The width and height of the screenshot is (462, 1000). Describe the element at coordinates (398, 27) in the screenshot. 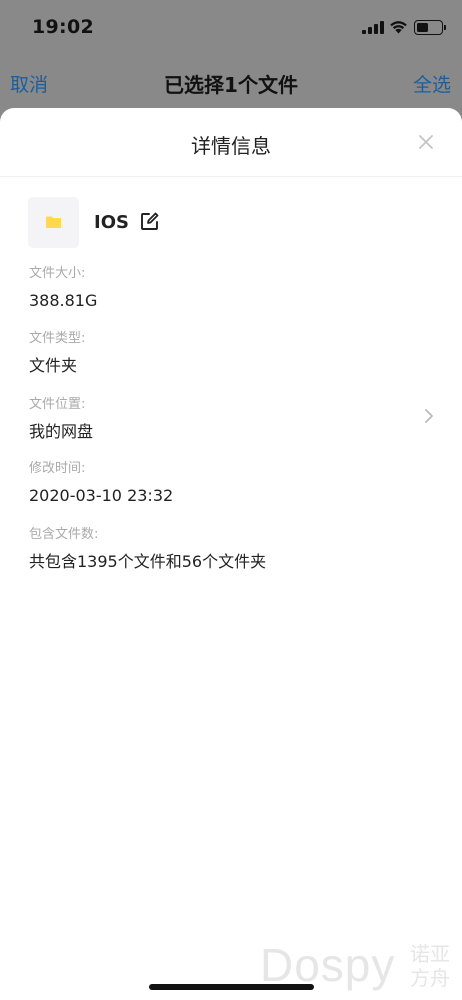

I see `wifi-icon` at that location.